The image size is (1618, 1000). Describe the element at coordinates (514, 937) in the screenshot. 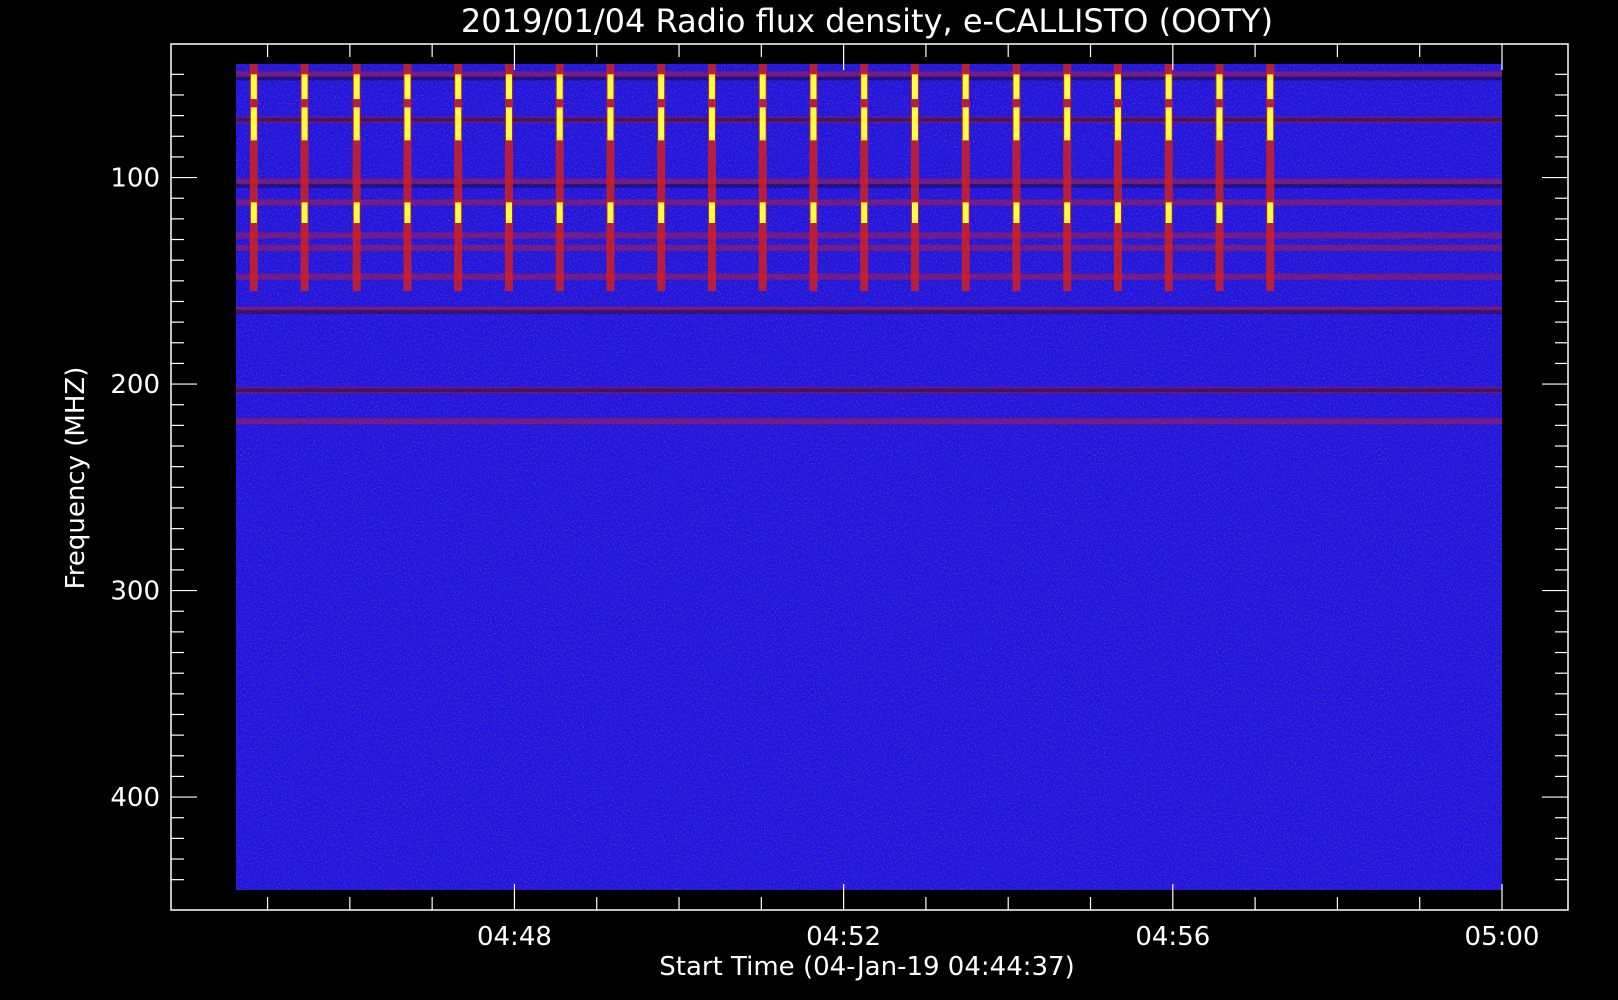

I see `x-tick-label: 04:48` at that location.